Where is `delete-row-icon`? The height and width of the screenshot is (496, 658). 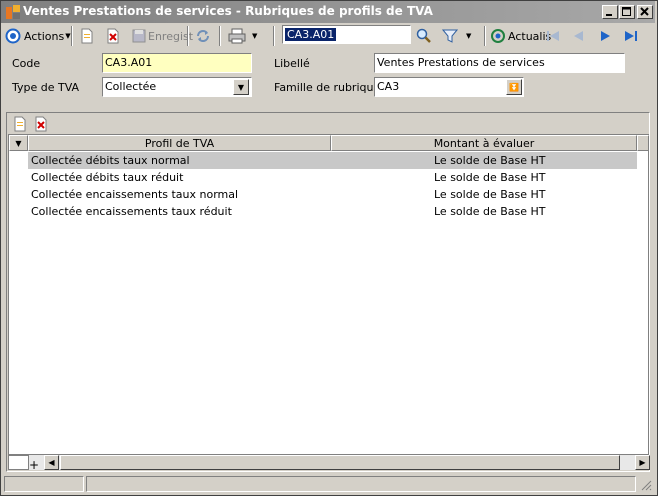
delete-row-icon is located at coordinates (41, 124).